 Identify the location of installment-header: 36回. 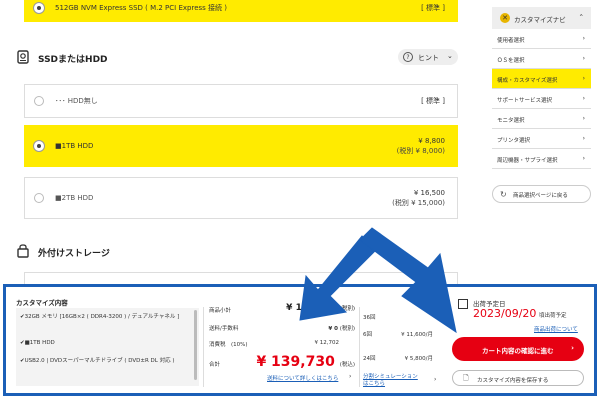
(369, 318).